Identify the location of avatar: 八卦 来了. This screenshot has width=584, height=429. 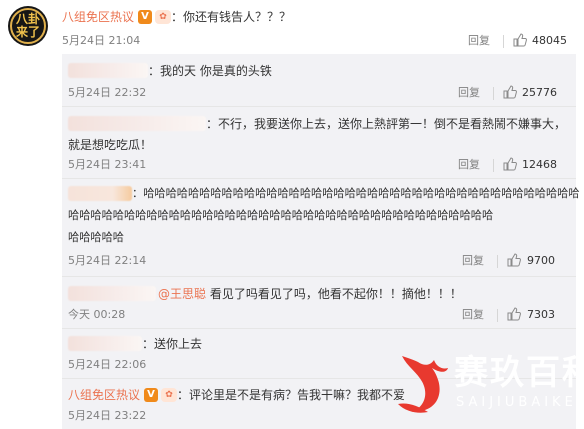
(28, 26).